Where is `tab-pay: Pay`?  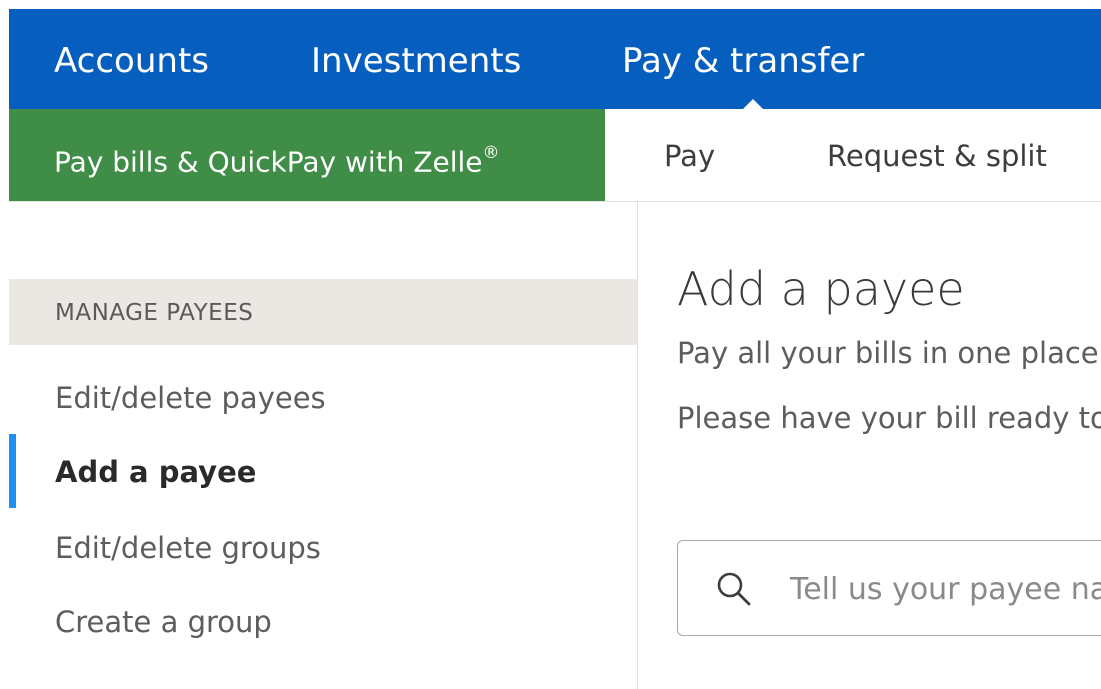 tab-pay: Pay is located at coordinates (689, 155).